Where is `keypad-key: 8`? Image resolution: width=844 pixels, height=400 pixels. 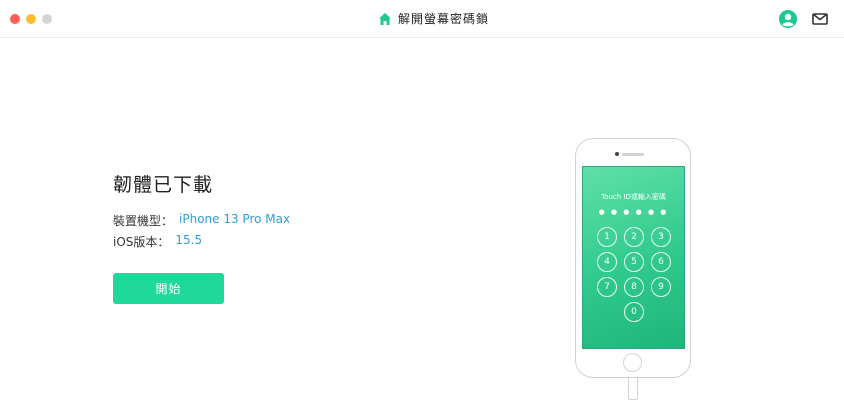
keypad-key: 8 is located at coordinates (634, 287).